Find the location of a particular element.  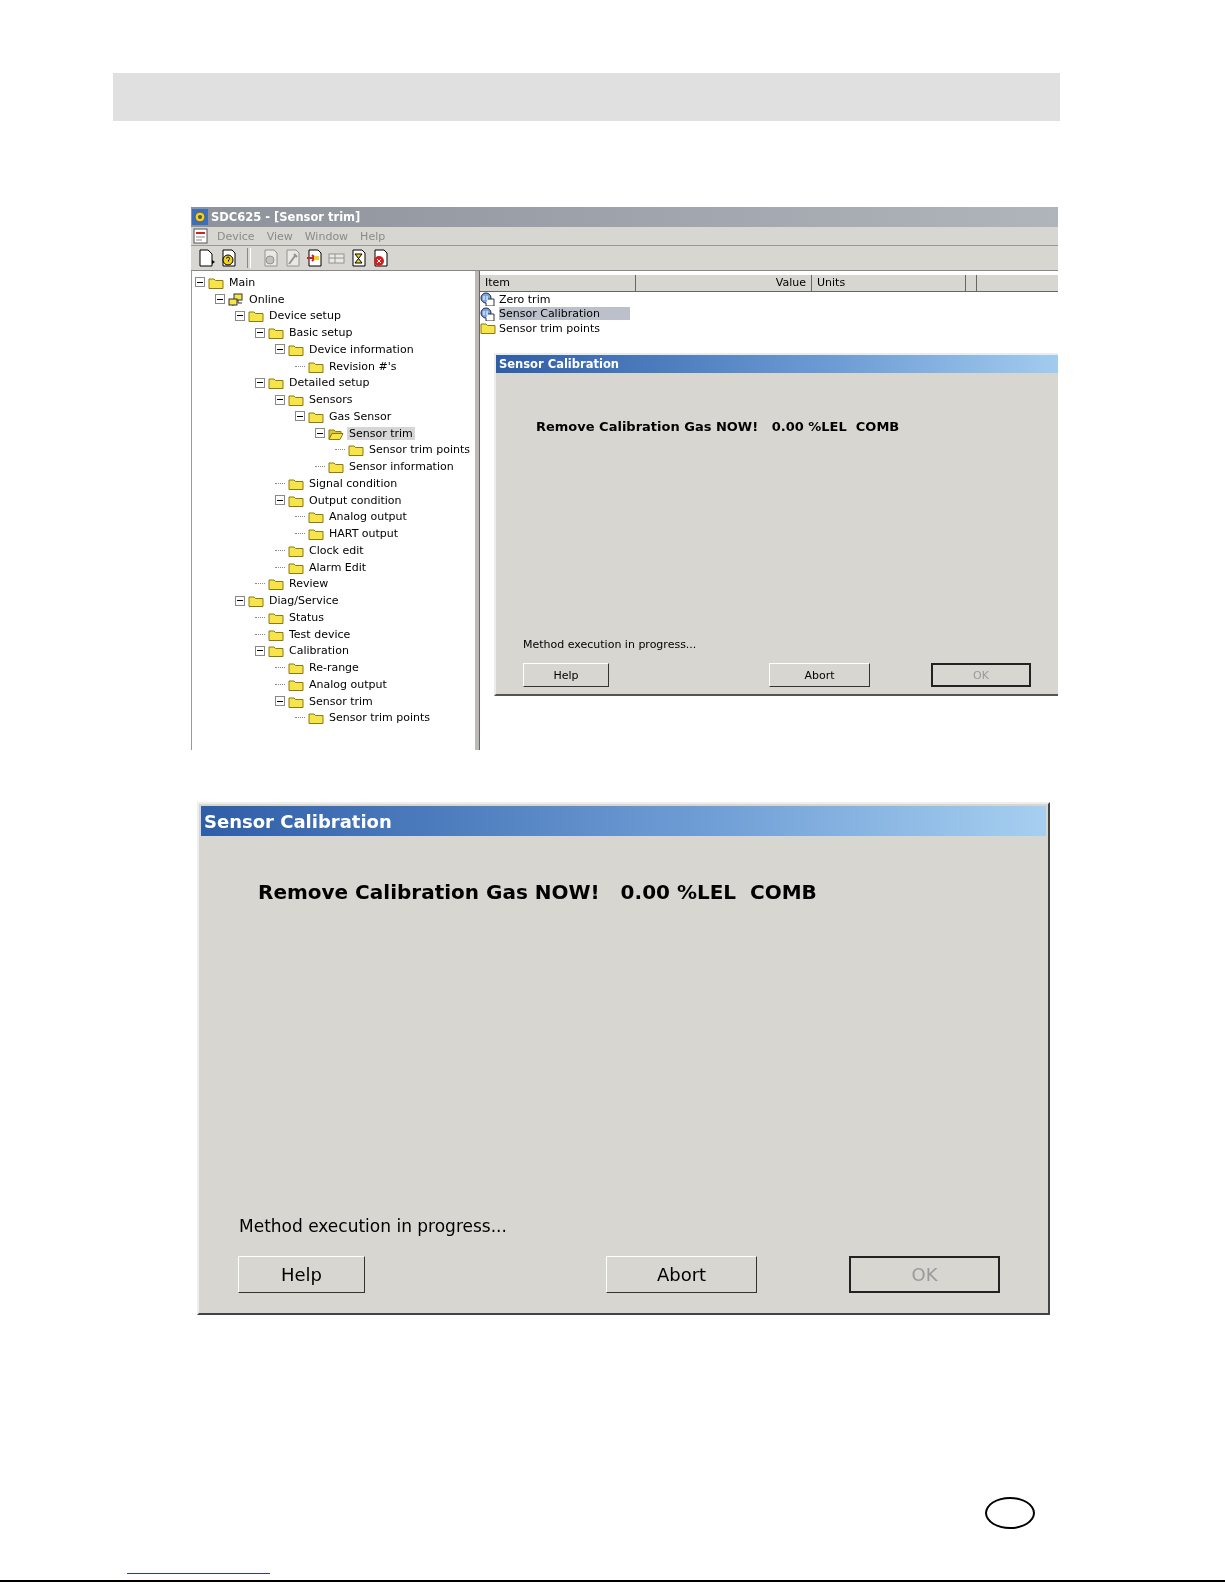

list-item: Sensor Calibration is located at coordinates (564, 314).